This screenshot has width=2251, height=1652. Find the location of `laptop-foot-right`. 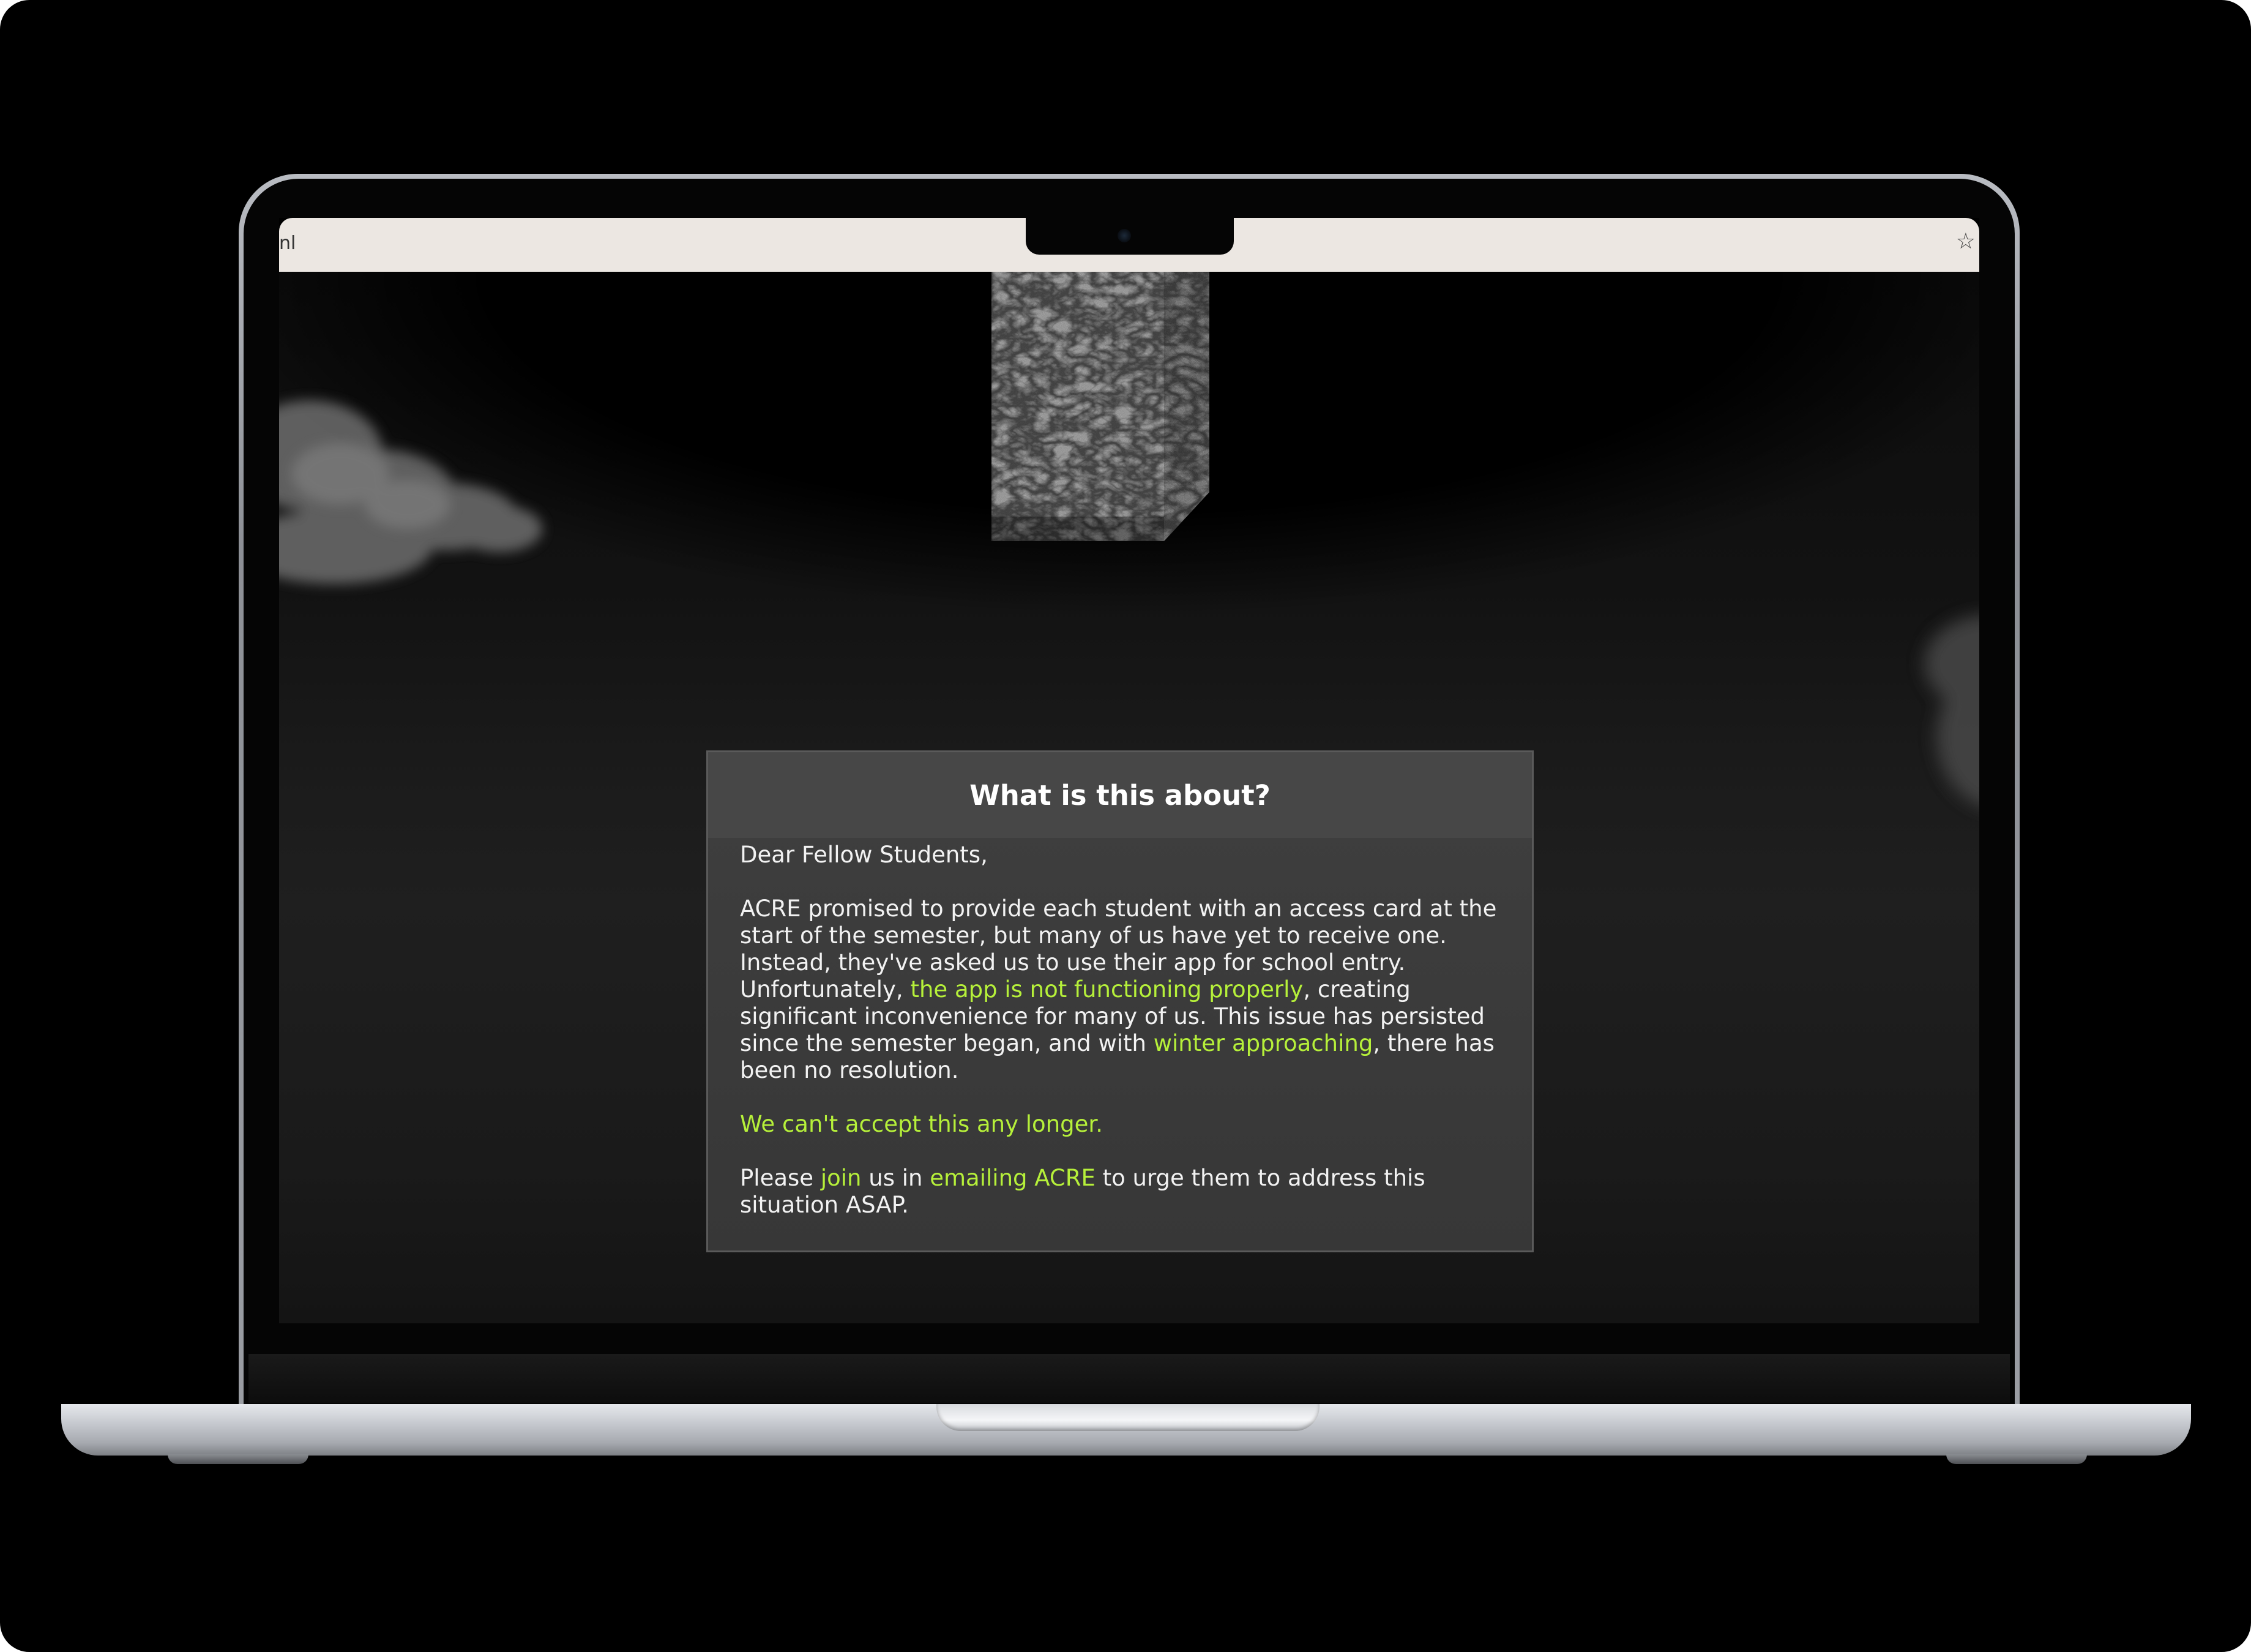

laptop-foot-right is located at coordinates (2016, 1459).